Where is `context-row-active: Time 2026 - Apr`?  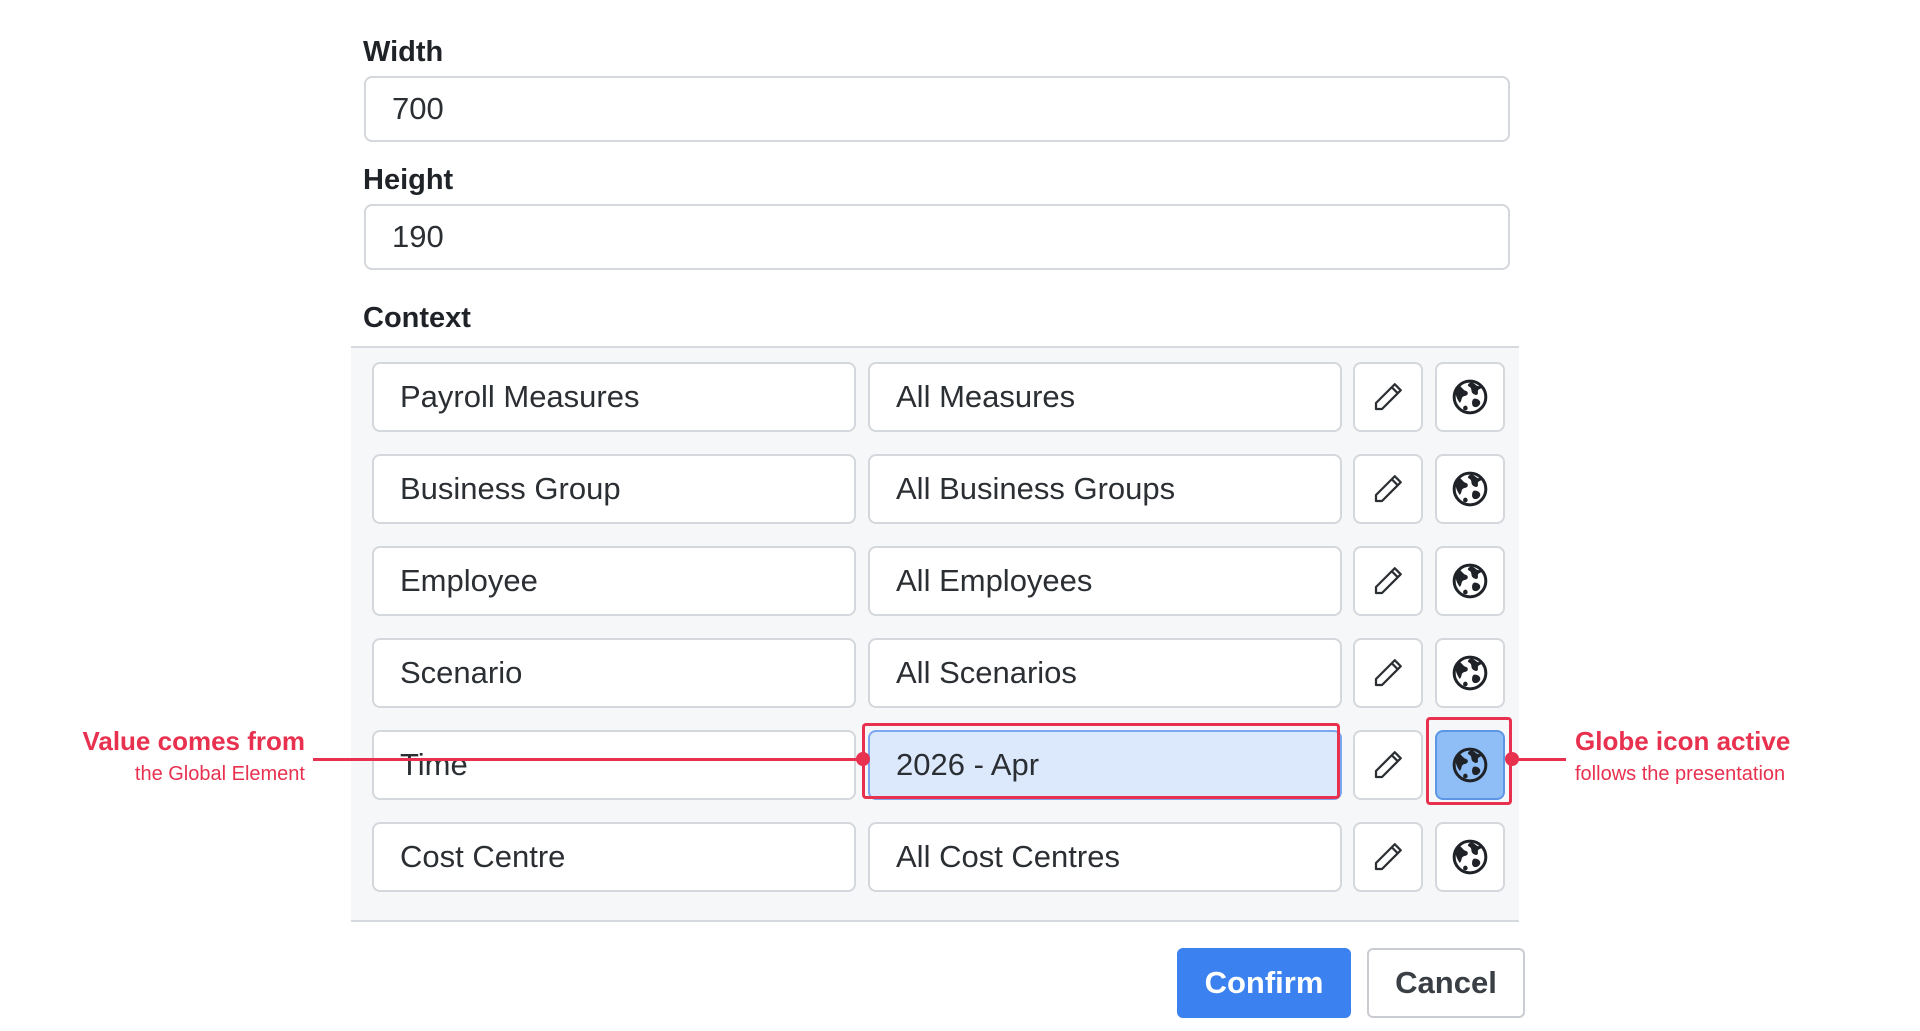 context-row-active: Time 2026 - Apr is located at coordinates (935, 766).